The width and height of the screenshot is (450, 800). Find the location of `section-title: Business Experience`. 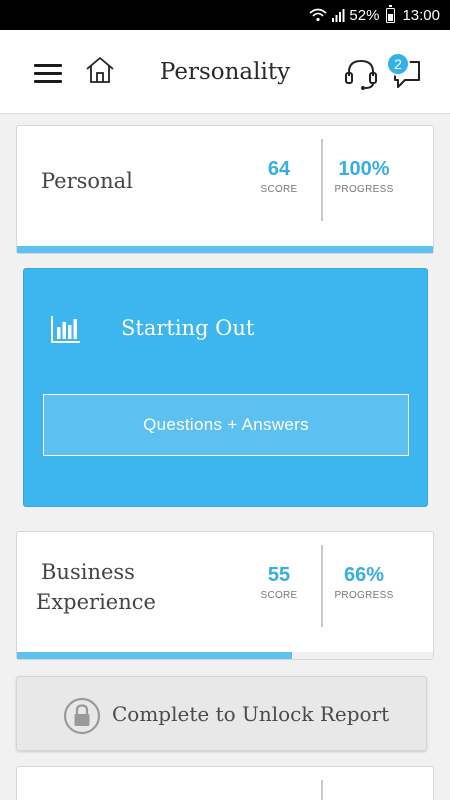

section-title: Business Experience is located at coordinates (96, 587).